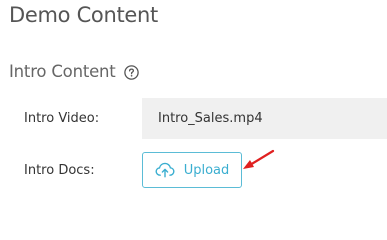 This screenshot has width=387, height=240. I want to click on section-heading-label: Intro Content, so click(62, 71).